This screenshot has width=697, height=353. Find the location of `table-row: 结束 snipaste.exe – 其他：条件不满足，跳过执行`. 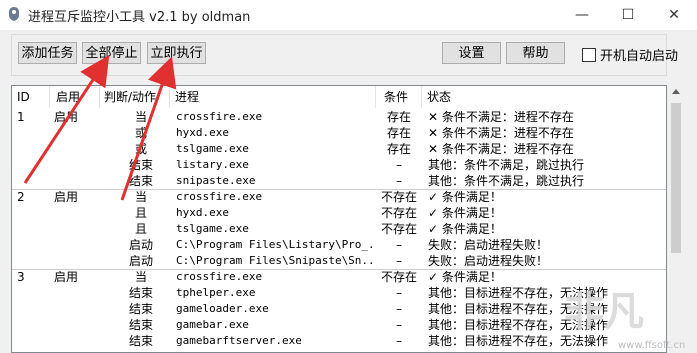

table-row: 结束 snipaste.exe – 其他：条件不满足，跳过执行 is located at coordinates (339, 181).